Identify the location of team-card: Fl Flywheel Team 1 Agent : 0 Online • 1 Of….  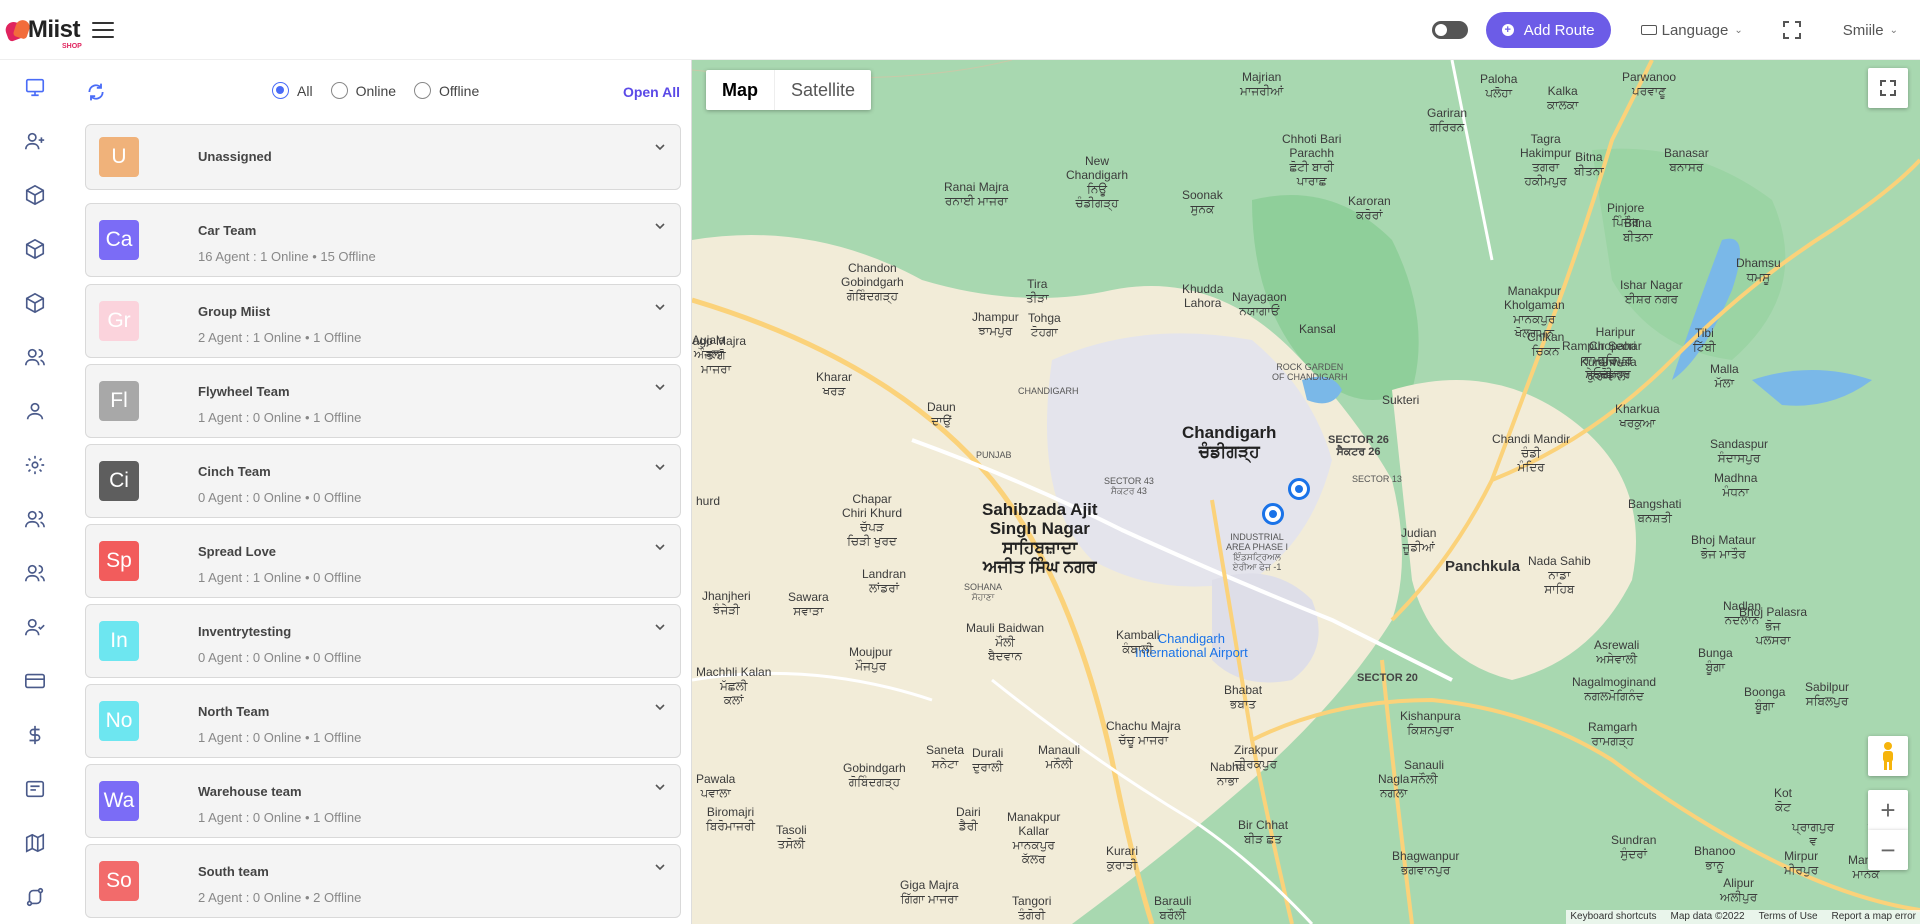
(383, 401).